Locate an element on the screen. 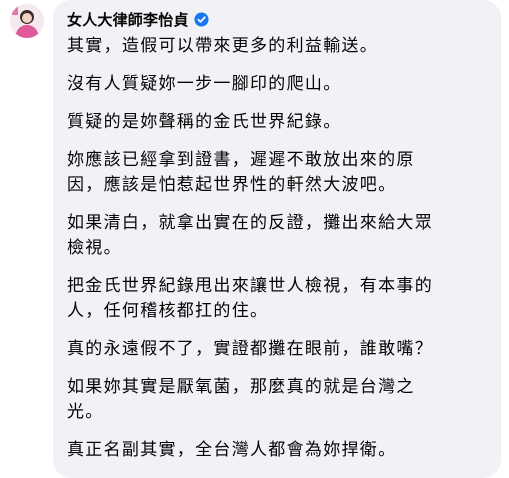 The image size is (509, 478). author-name: 女人大律師李怡貞 is located at coordinates (128, 19).